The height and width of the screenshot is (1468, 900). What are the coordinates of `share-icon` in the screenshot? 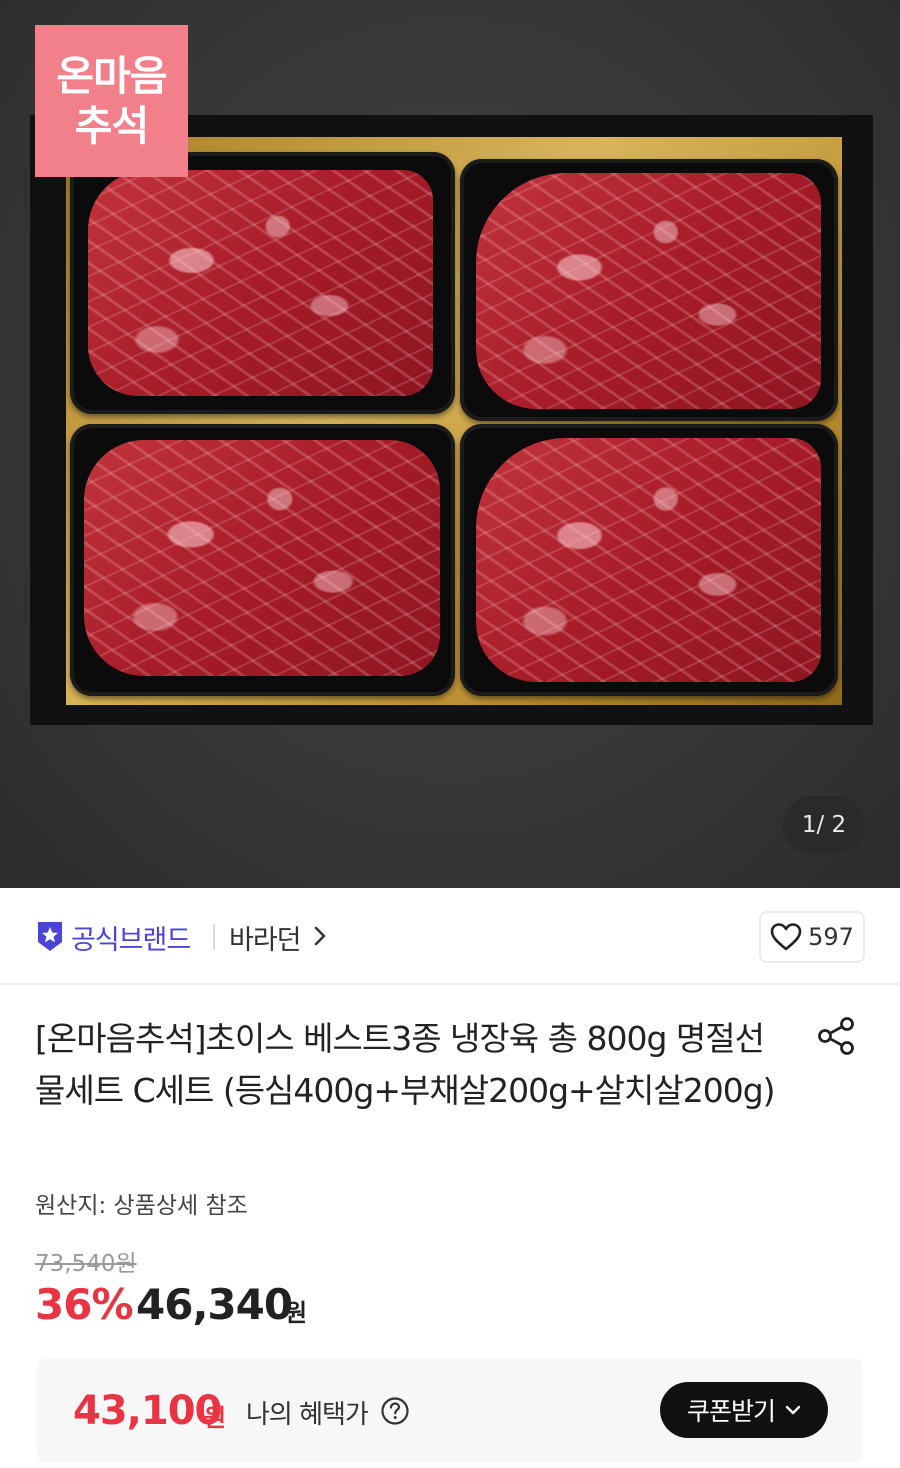 It's located at (837, 1036).